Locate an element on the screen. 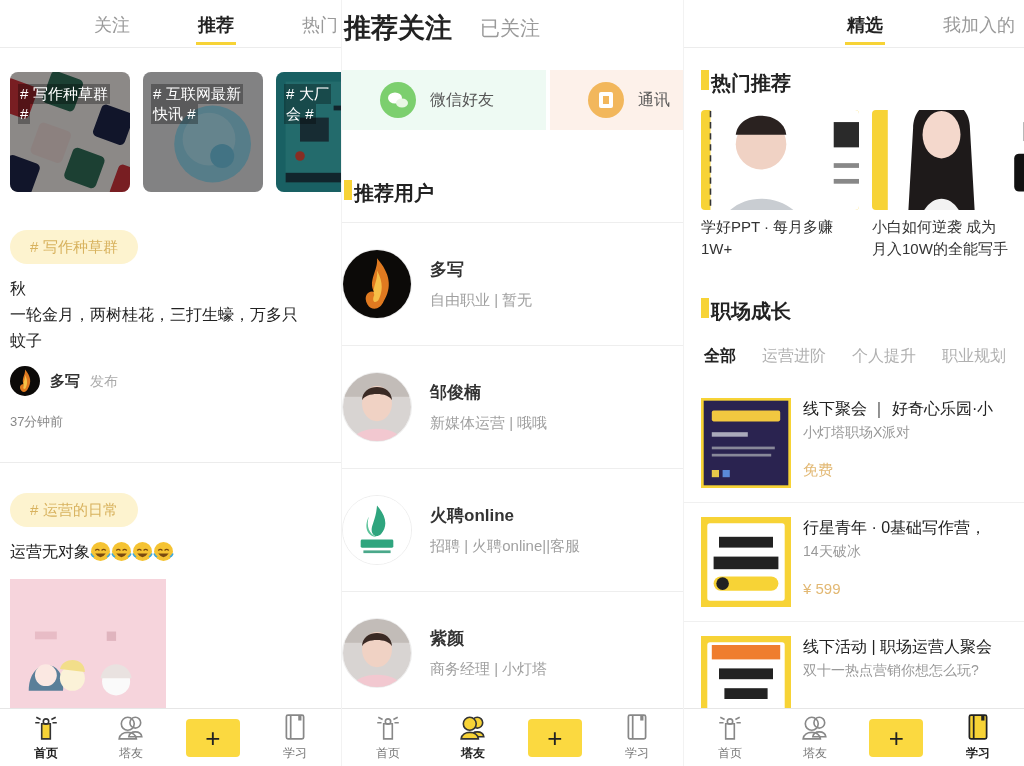 The width and height of the screenshot is (1024, 766). author-name: 多写 is located at coordinates (65, 381).